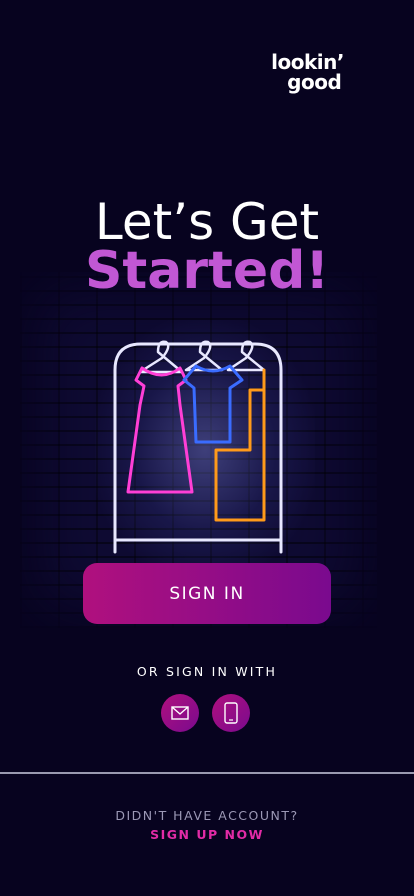 The height and width of the screenshot is (896, 414). I want to click on sign-up-link: SIGN UP NOW, so click(207, 834).